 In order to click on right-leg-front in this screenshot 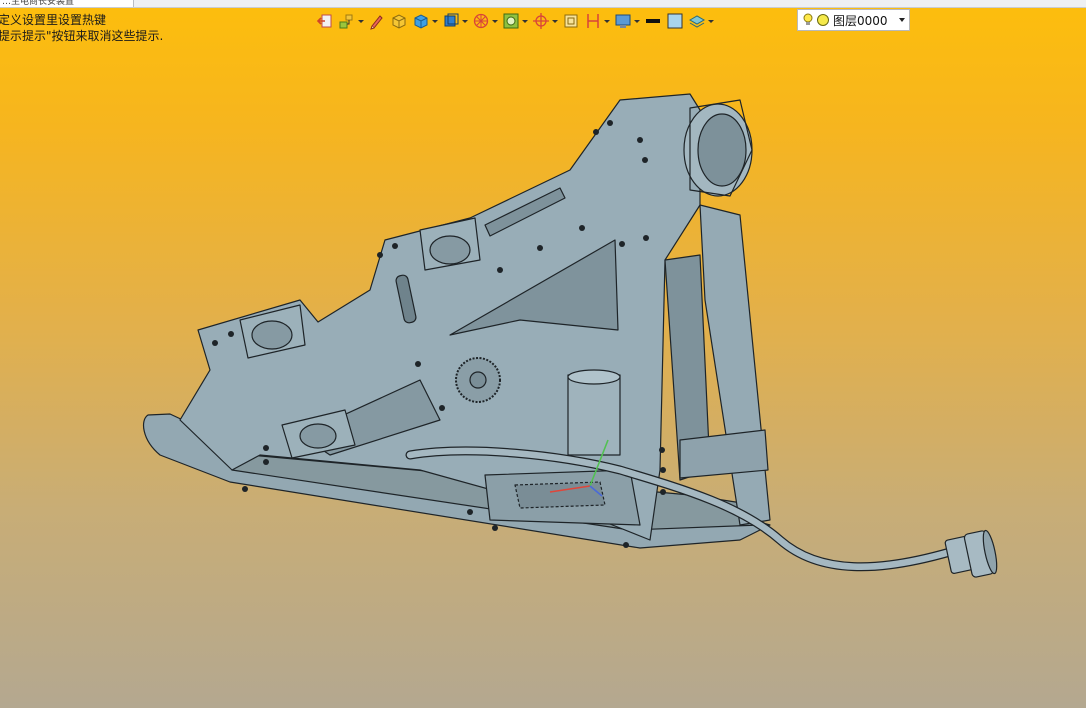, I will do `click(735, 365)`.